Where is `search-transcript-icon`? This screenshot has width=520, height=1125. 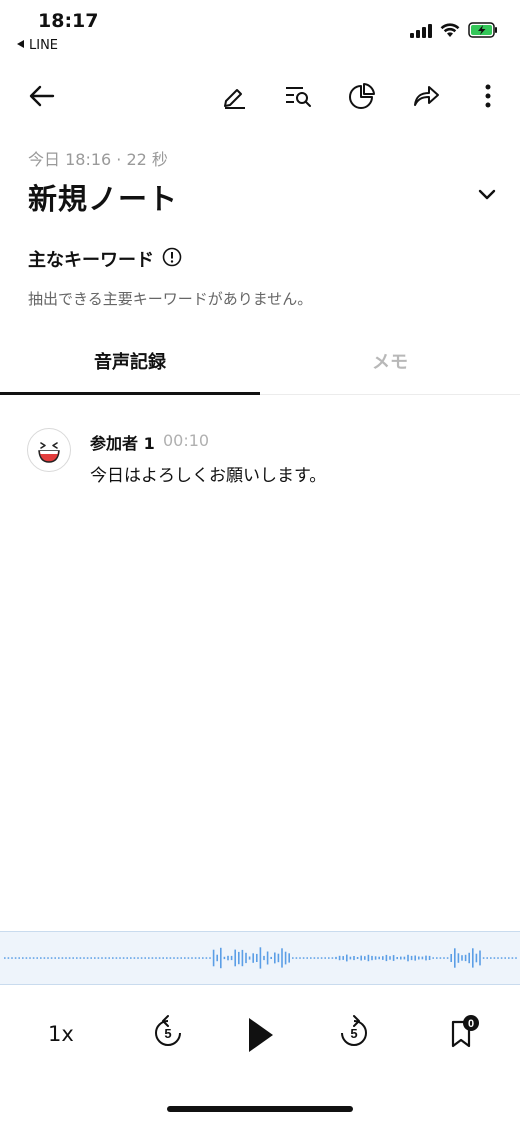
search-transcript-icon is located at coordinates (298, 96).